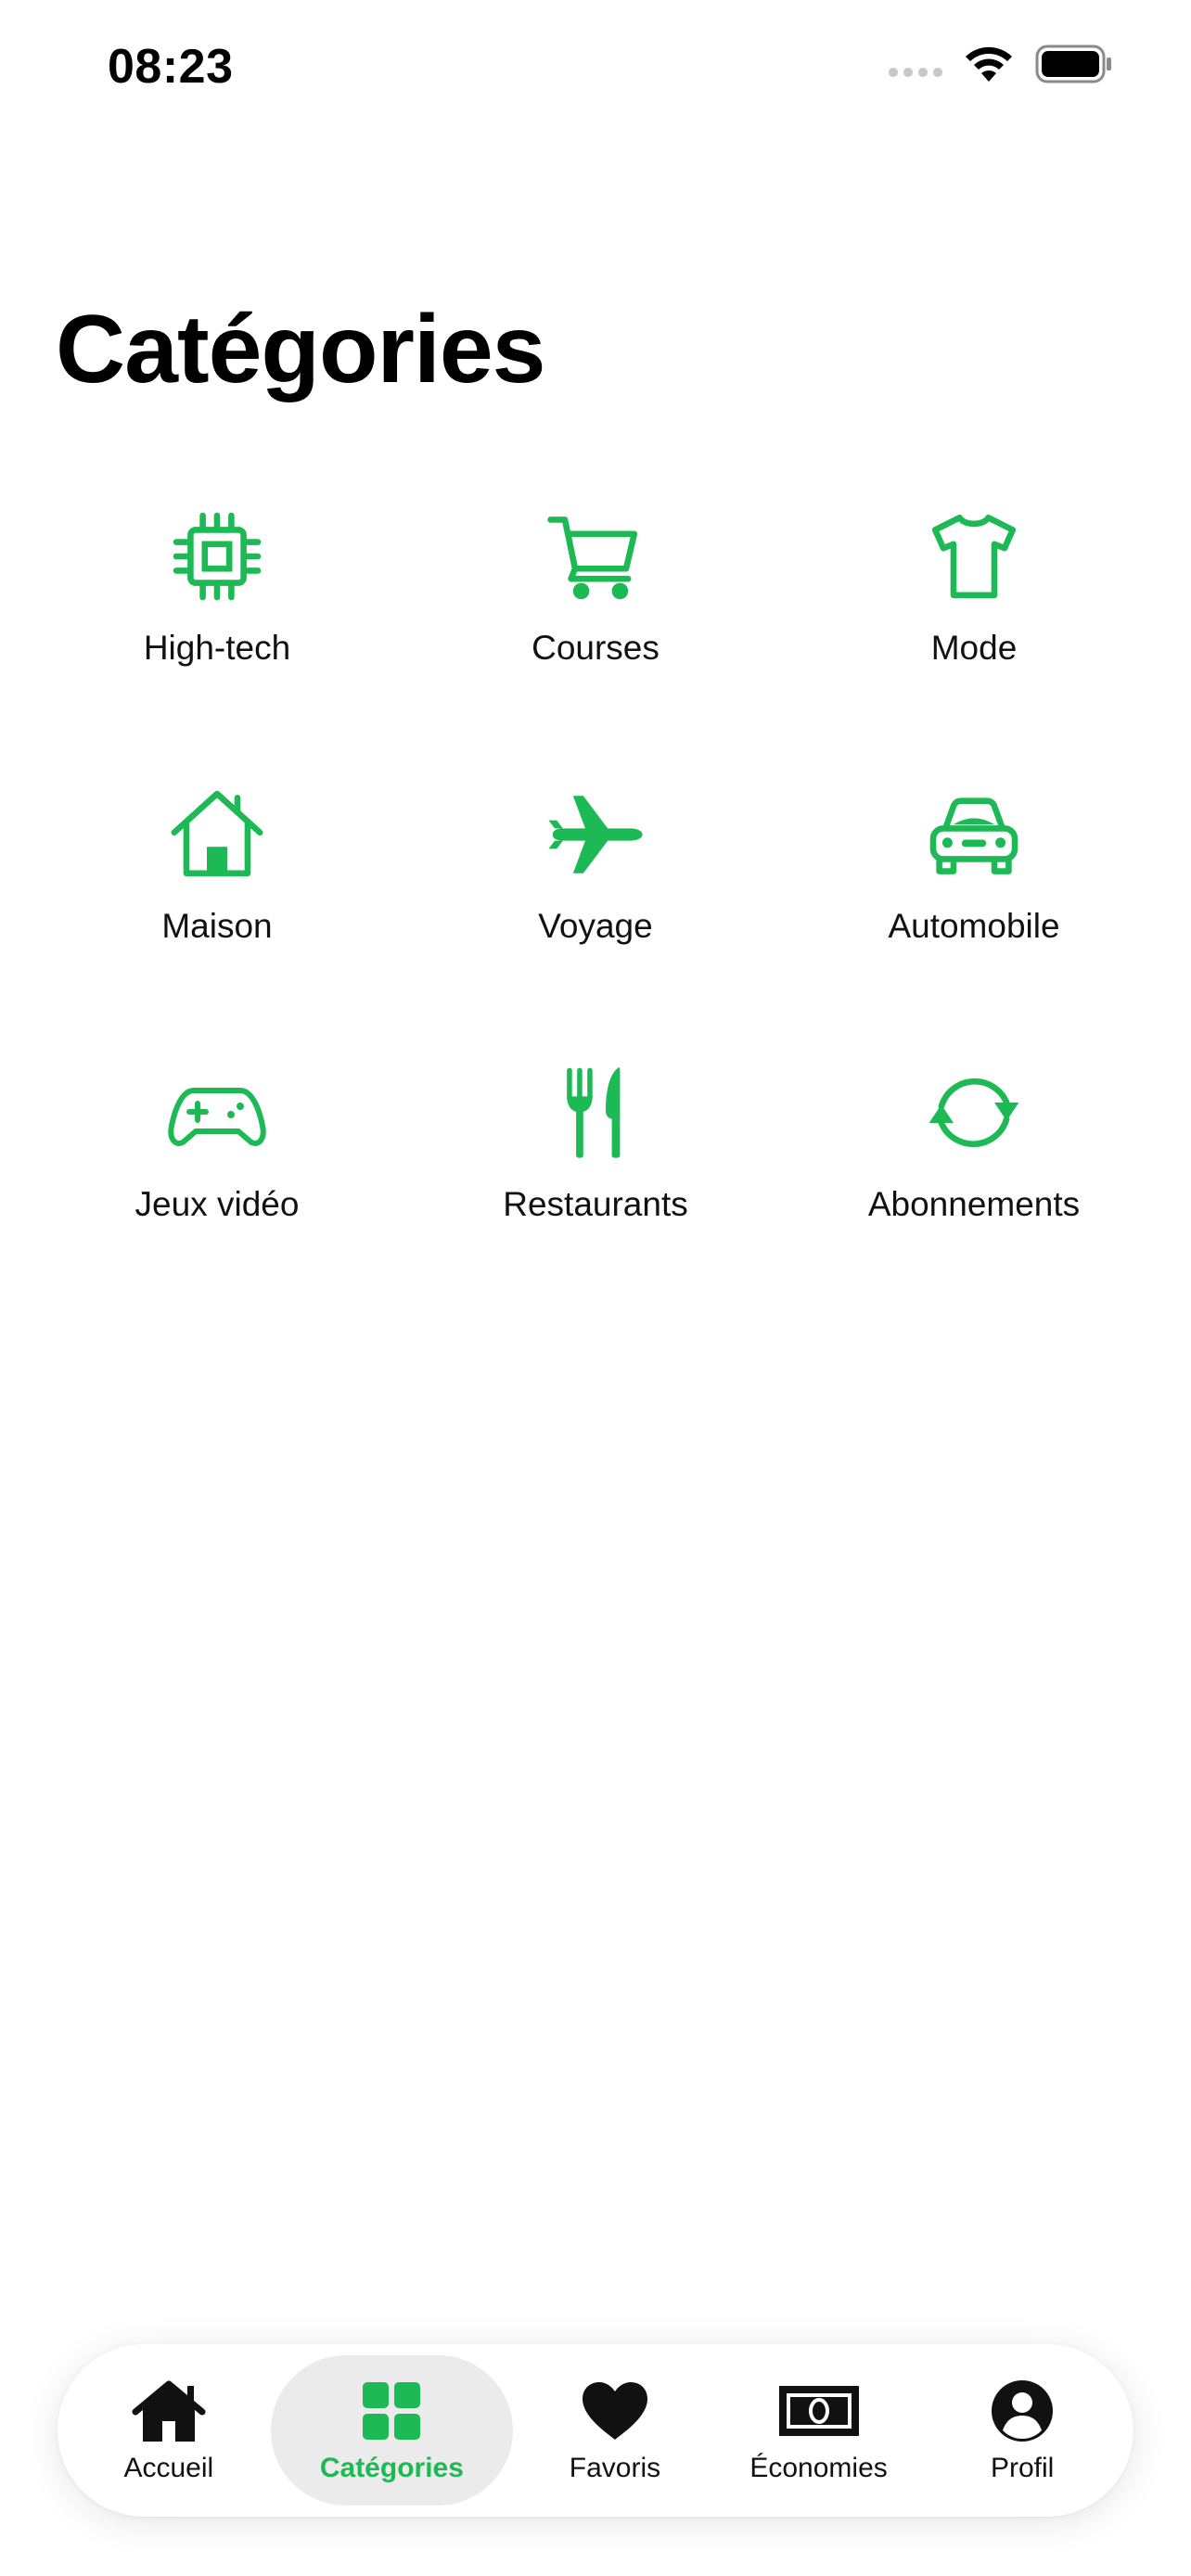  Describe the element at coordinates (217, 648) in the screenshot. I see `category-label: High-tech` at that location.